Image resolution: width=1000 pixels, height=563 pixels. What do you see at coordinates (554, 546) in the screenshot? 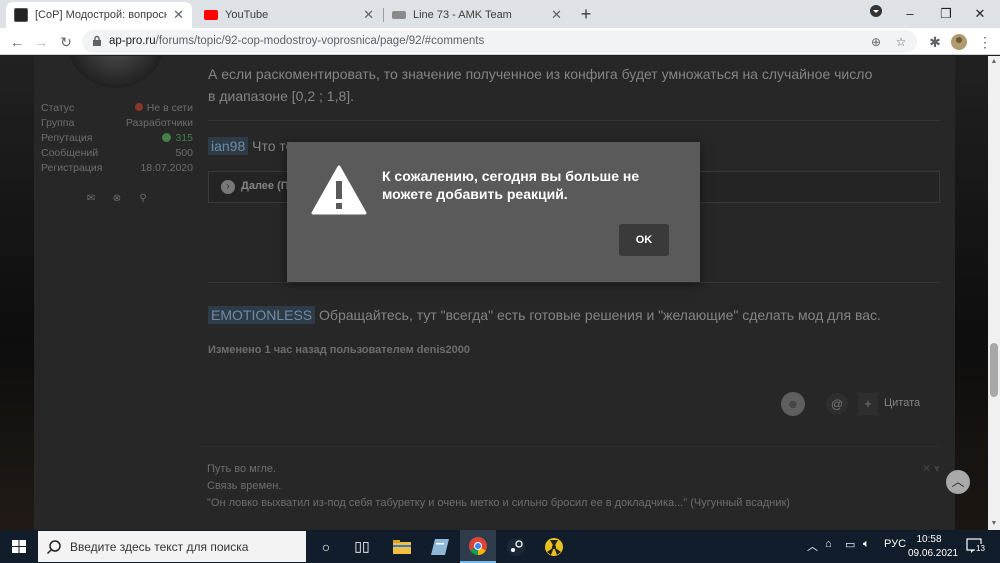
I see `stalker-game-icon` at bounding box center [554, 546].